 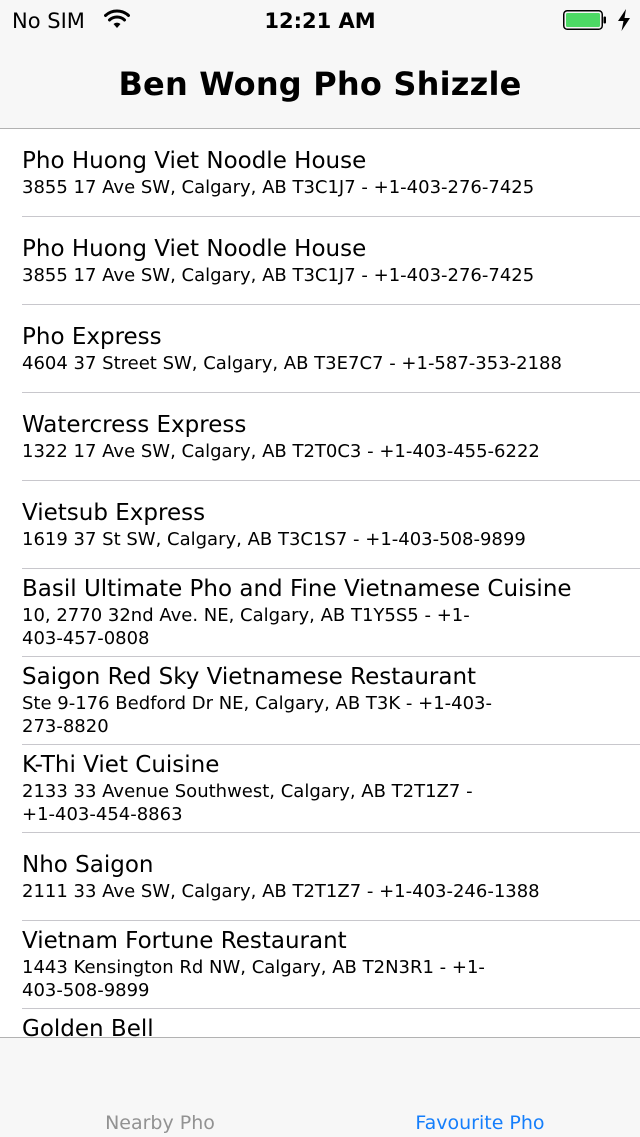 I want to click on restaurant-name: Nho Saigon, so click(x=88, y=865).